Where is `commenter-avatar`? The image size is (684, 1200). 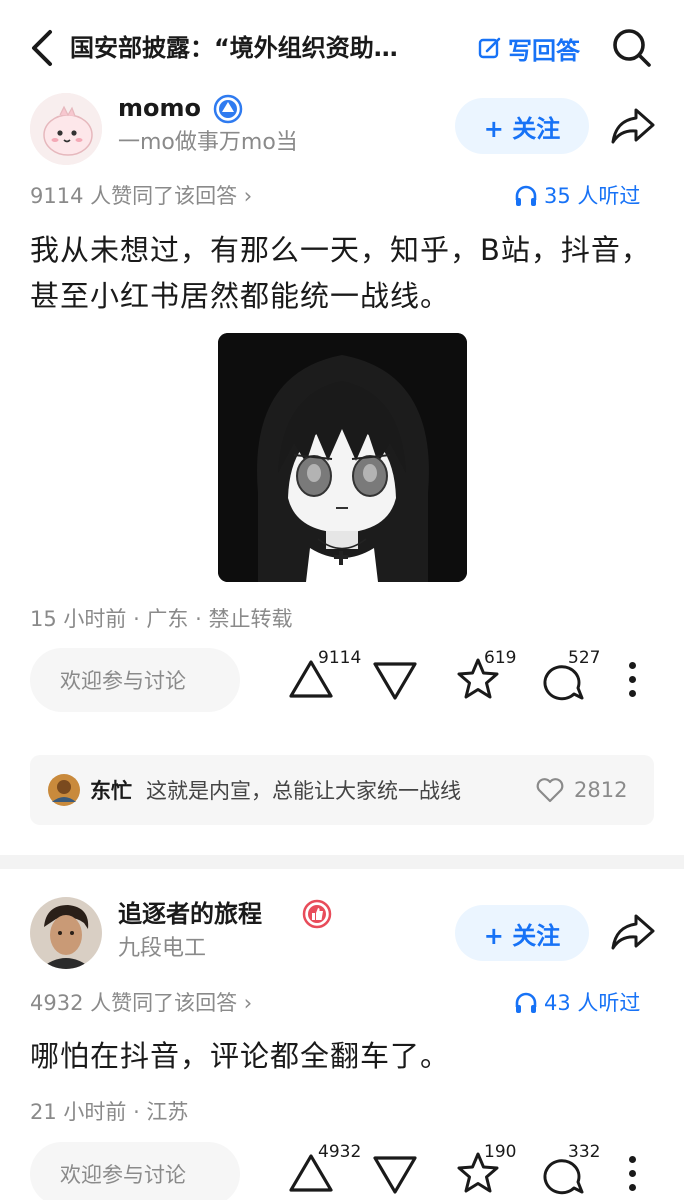 commenter-avatar is located at coordinates (64, 790).